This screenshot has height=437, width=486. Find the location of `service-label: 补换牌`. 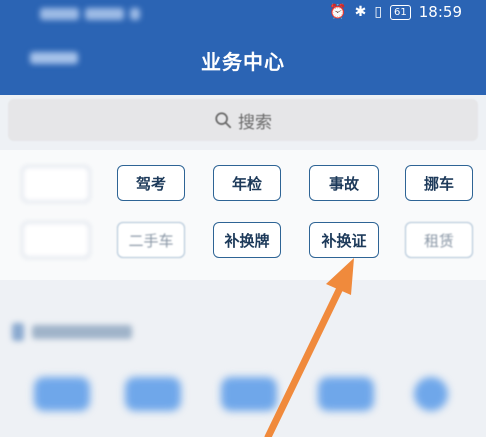

service-label: 补换牌 is located at coordinates (247, 240).